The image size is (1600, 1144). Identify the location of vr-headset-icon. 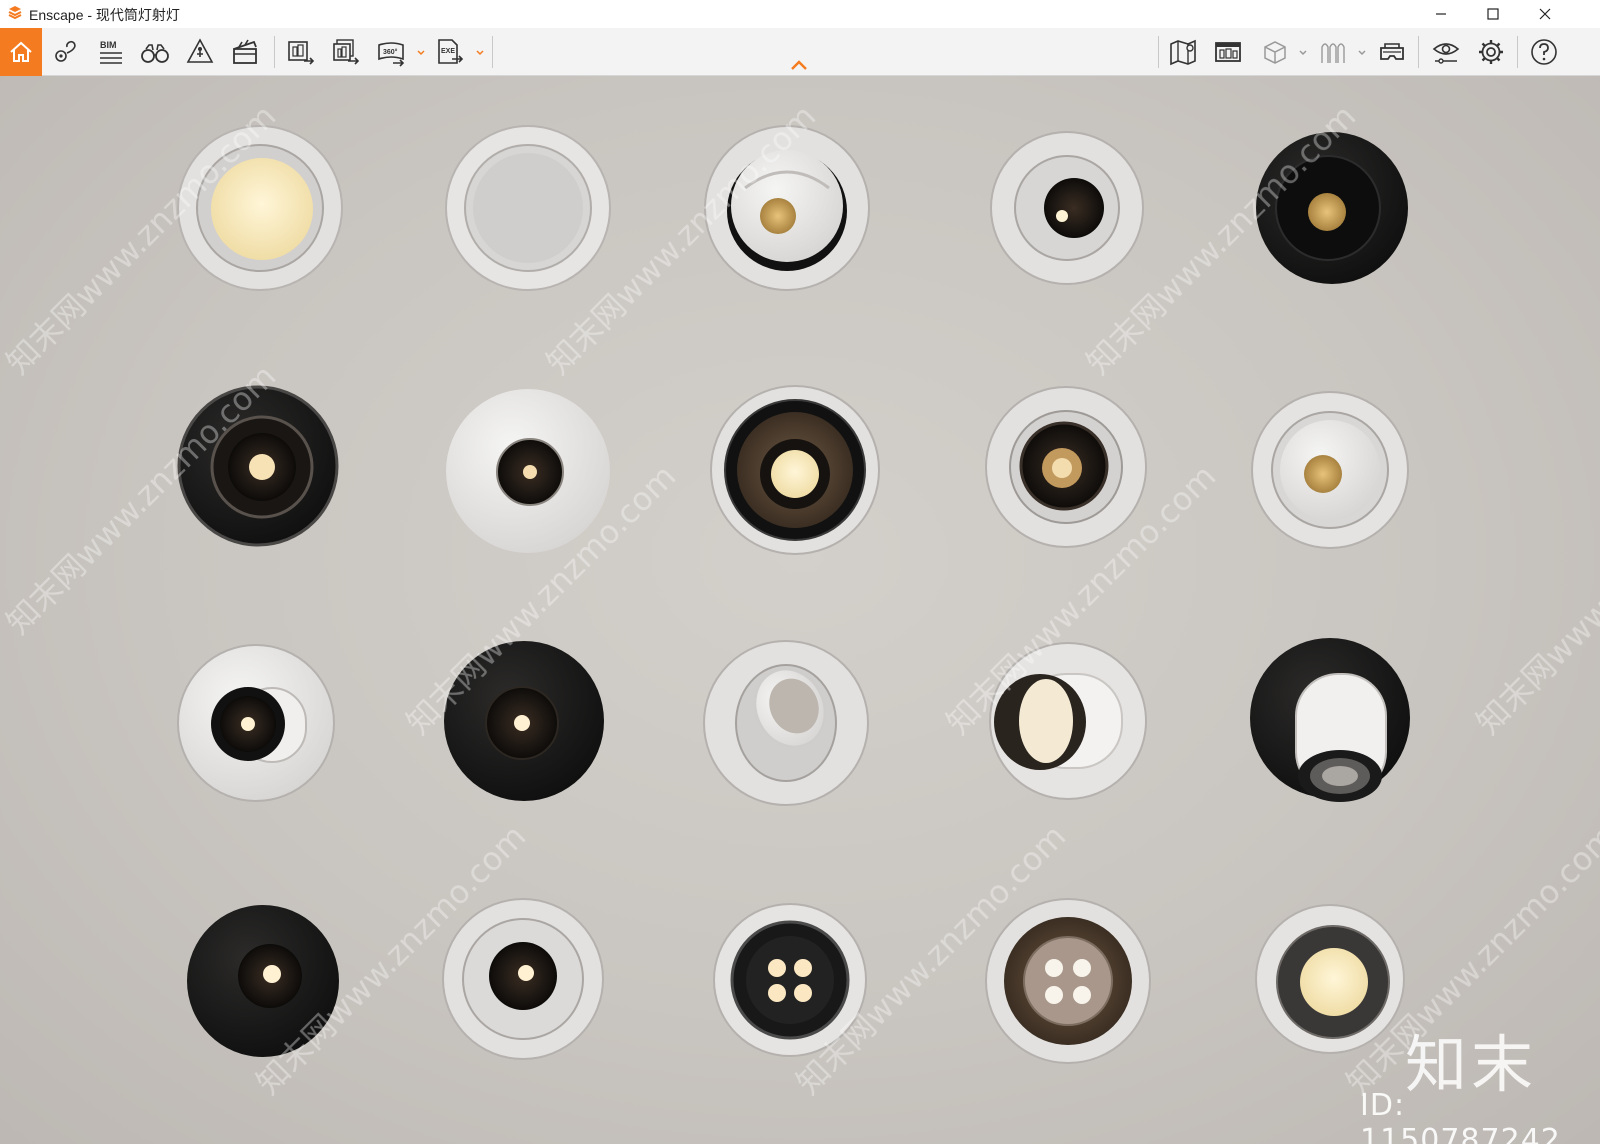
(1392, 52).